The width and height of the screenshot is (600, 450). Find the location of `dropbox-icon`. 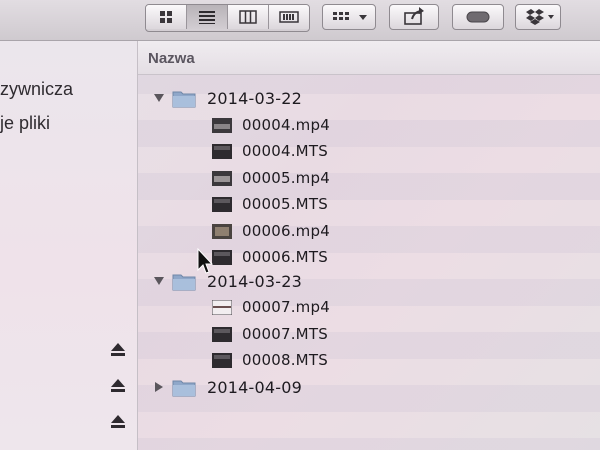

dropbox-icon is located at coordinates (540, 17).